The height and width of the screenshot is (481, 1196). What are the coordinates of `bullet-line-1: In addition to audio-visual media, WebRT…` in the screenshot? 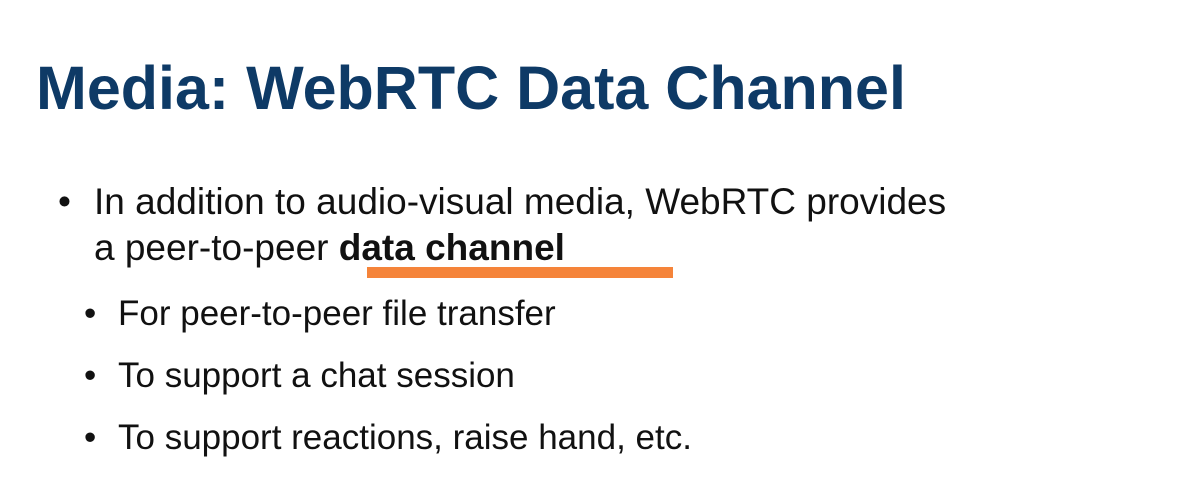 It's located at (520, 201).